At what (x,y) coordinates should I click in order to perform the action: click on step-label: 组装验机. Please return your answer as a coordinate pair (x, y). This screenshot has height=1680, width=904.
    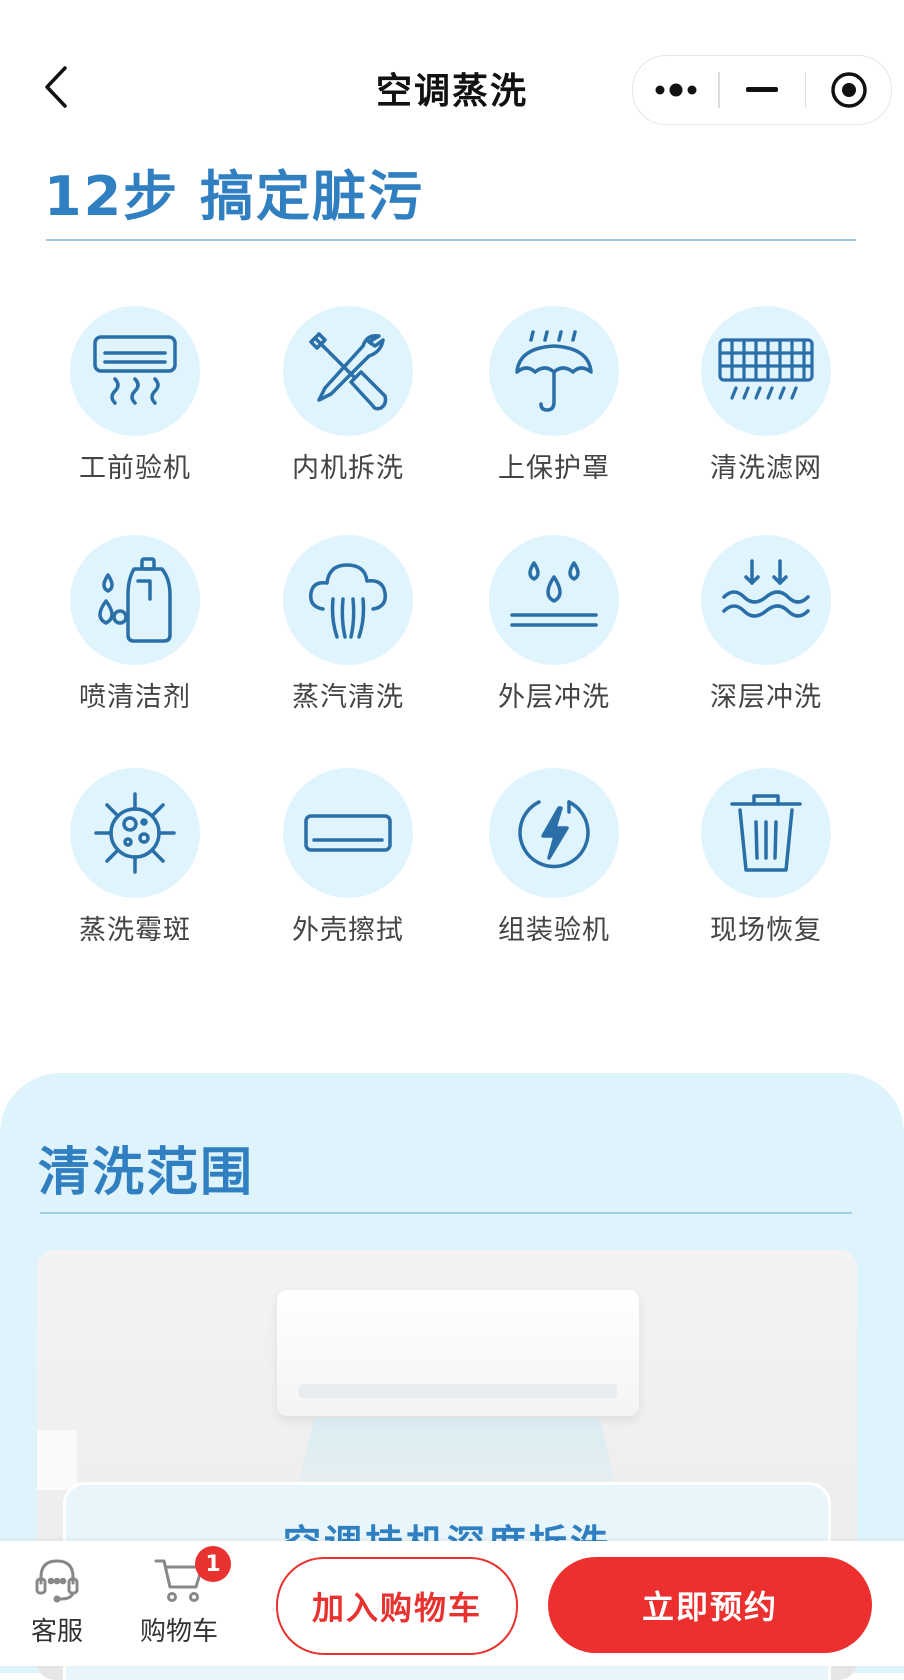
    Looking at the image, I should click on (554, 930).